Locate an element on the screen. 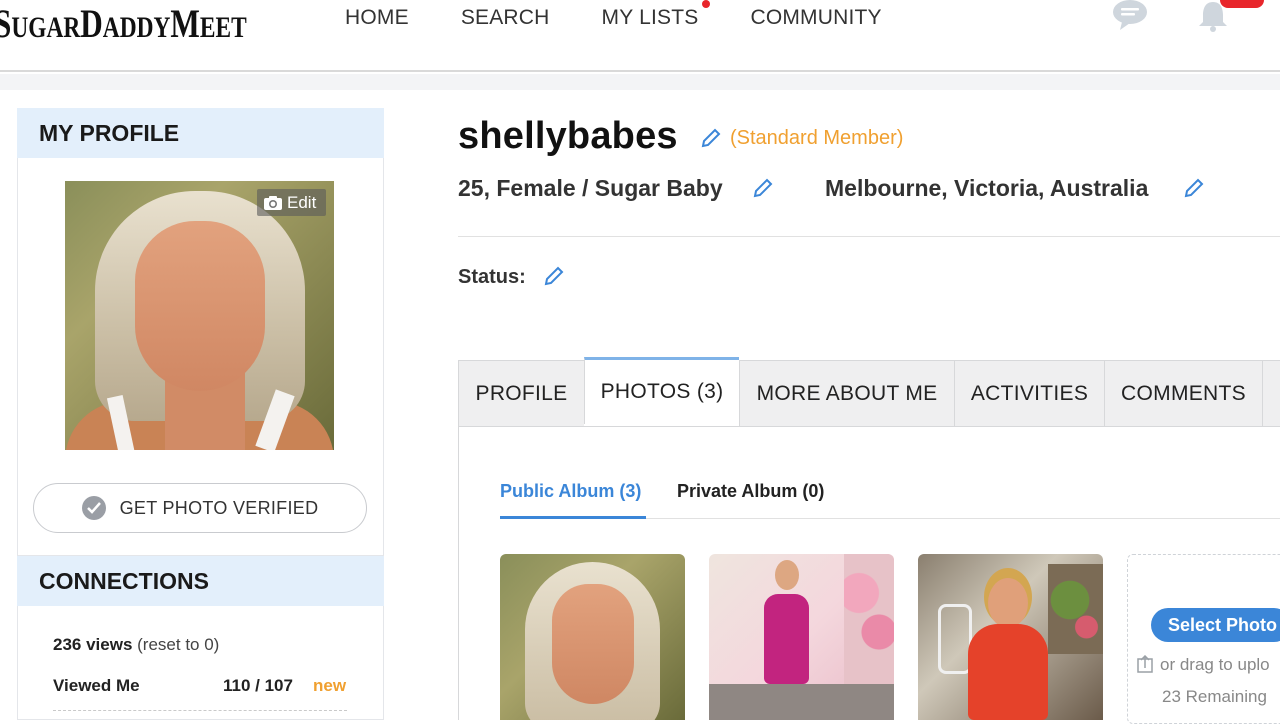 The image size is (1280, 724). views-count: 236 views is located at coordinates (93, 644).